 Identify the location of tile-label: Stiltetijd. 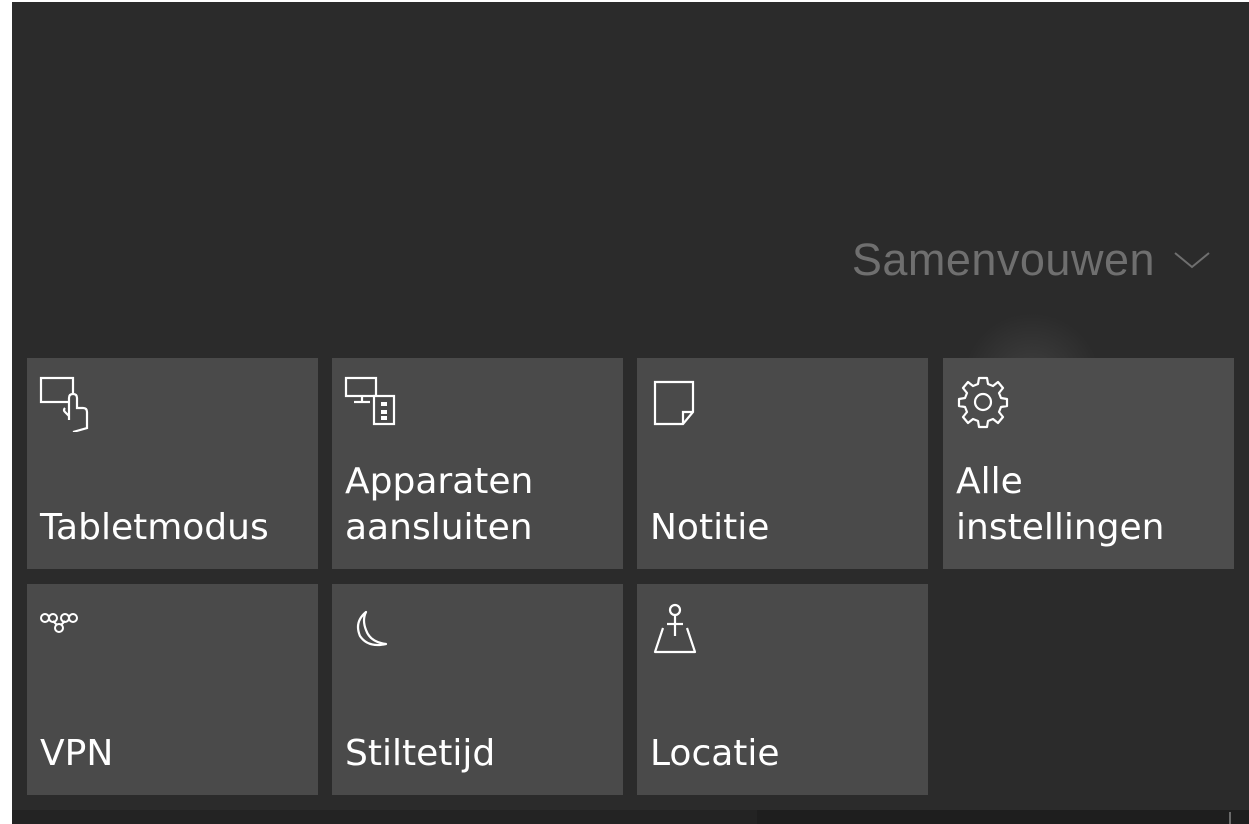
(420, 753).